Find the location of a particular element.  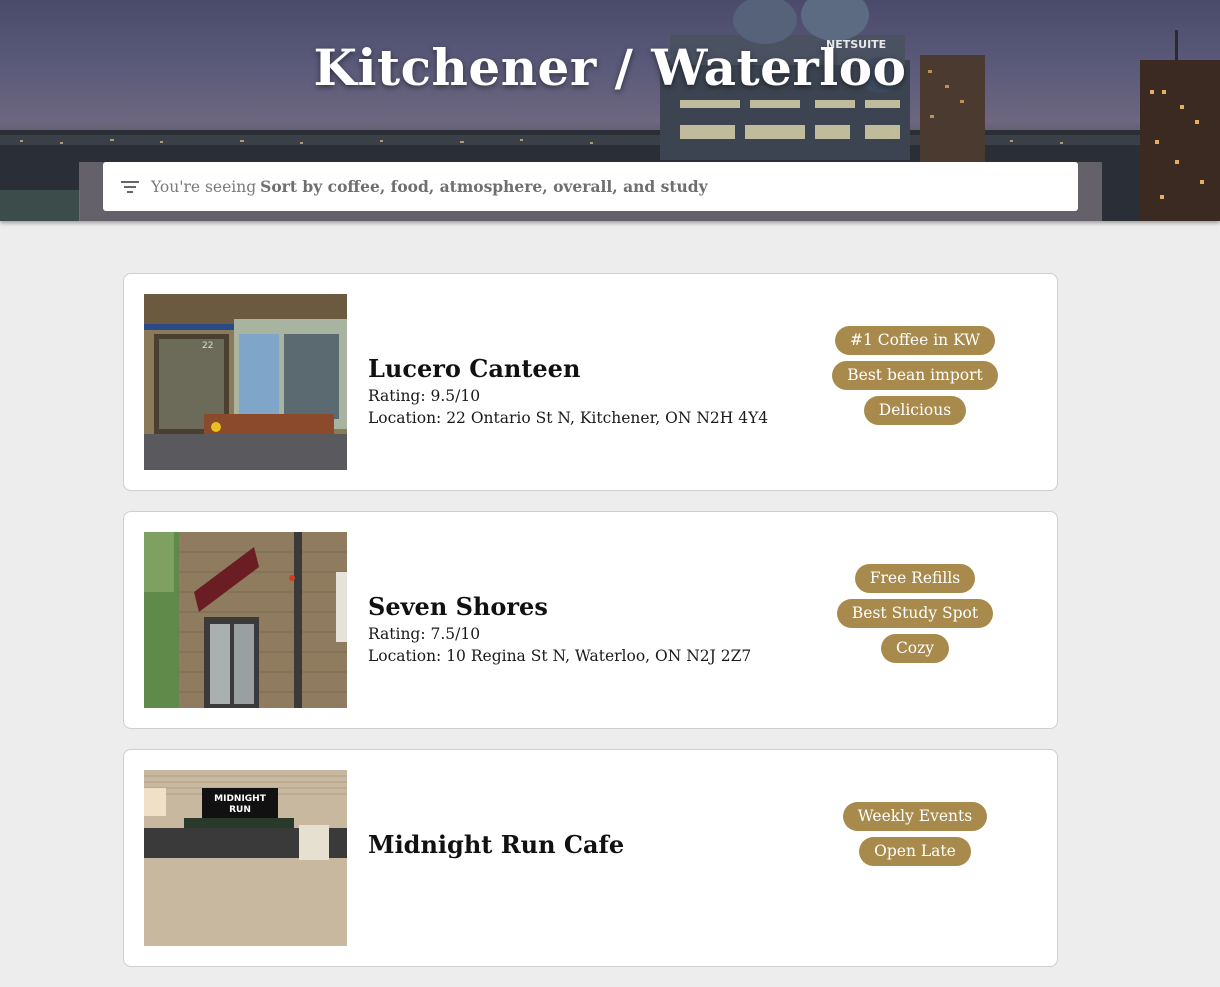

cafe-photo: MIDNIGHT RUN is located at coordinates (245, 858).